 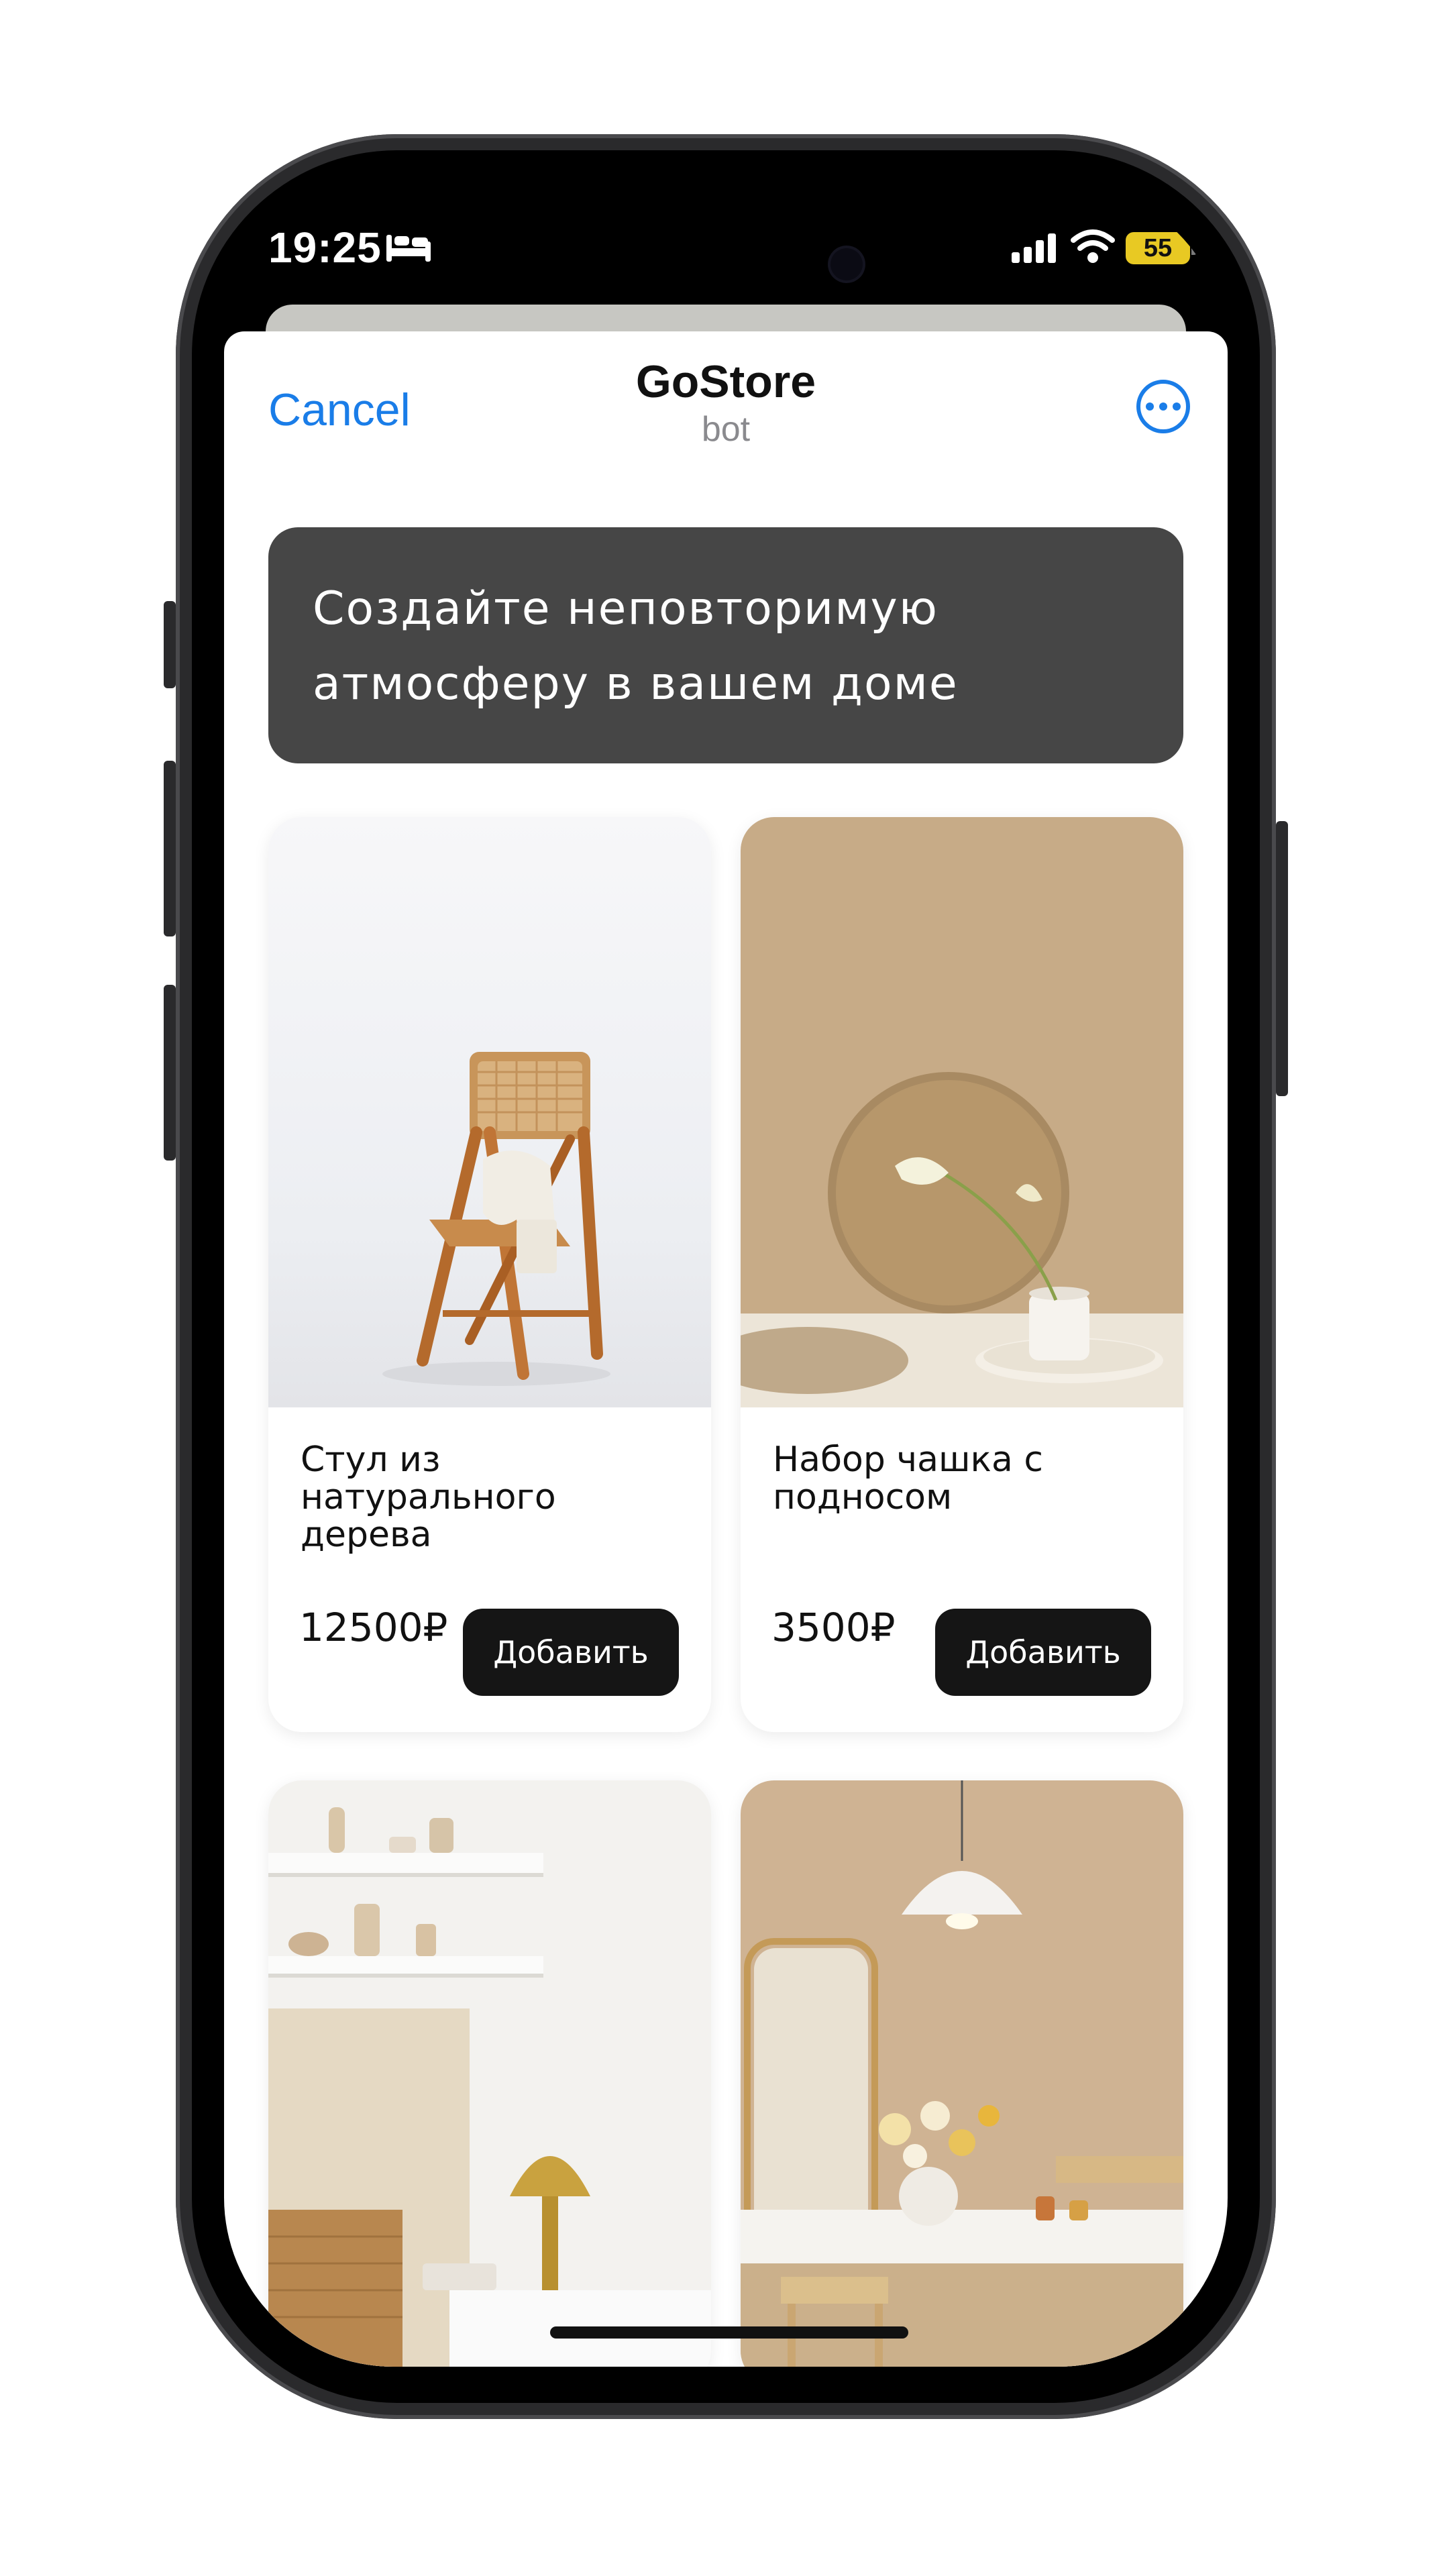 I want to click on shelves-lamp-photo, so click(x=489, y=2073).